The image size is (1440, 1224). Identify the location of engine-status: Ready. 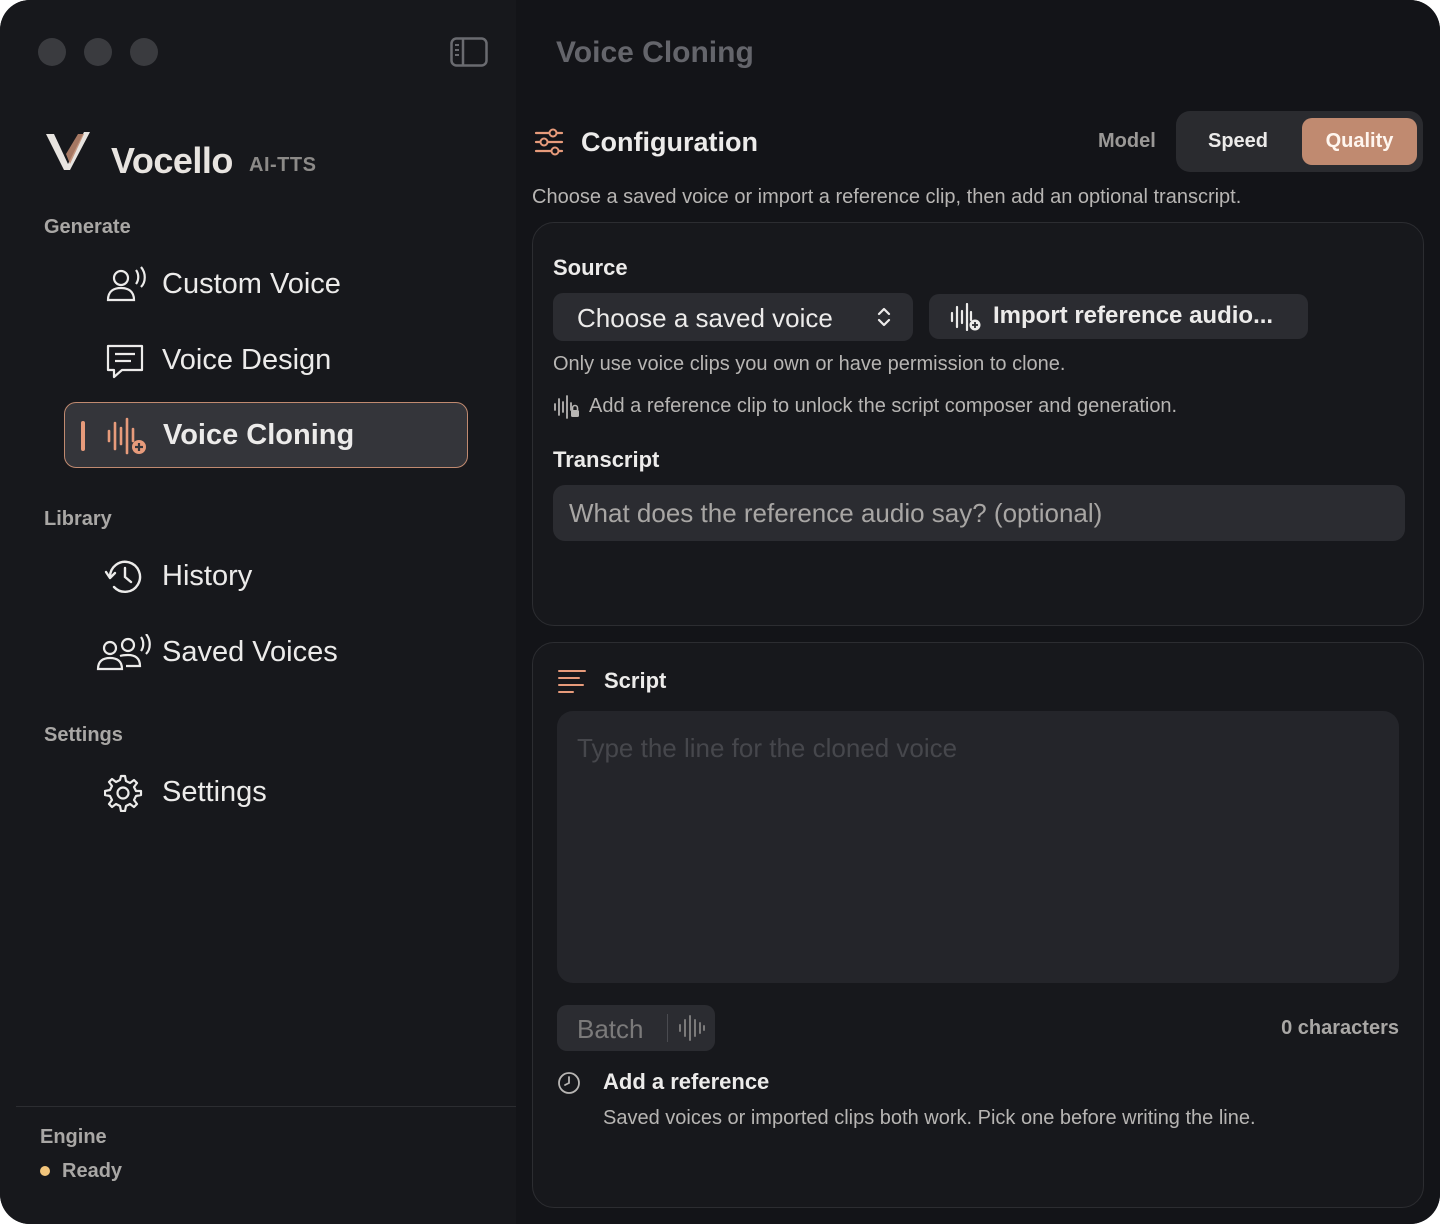
(92, 1171).